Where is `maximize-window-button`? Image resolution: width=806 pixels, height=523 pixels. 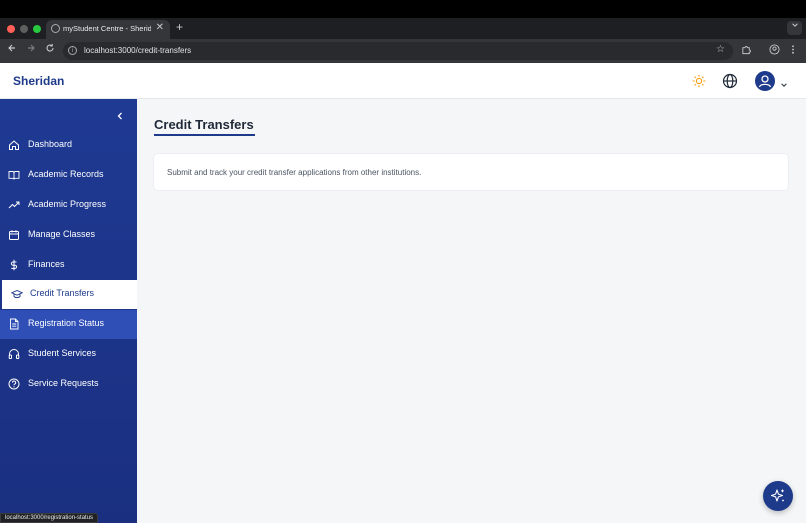 maximize-window-button is located at coordinates (37, 29).